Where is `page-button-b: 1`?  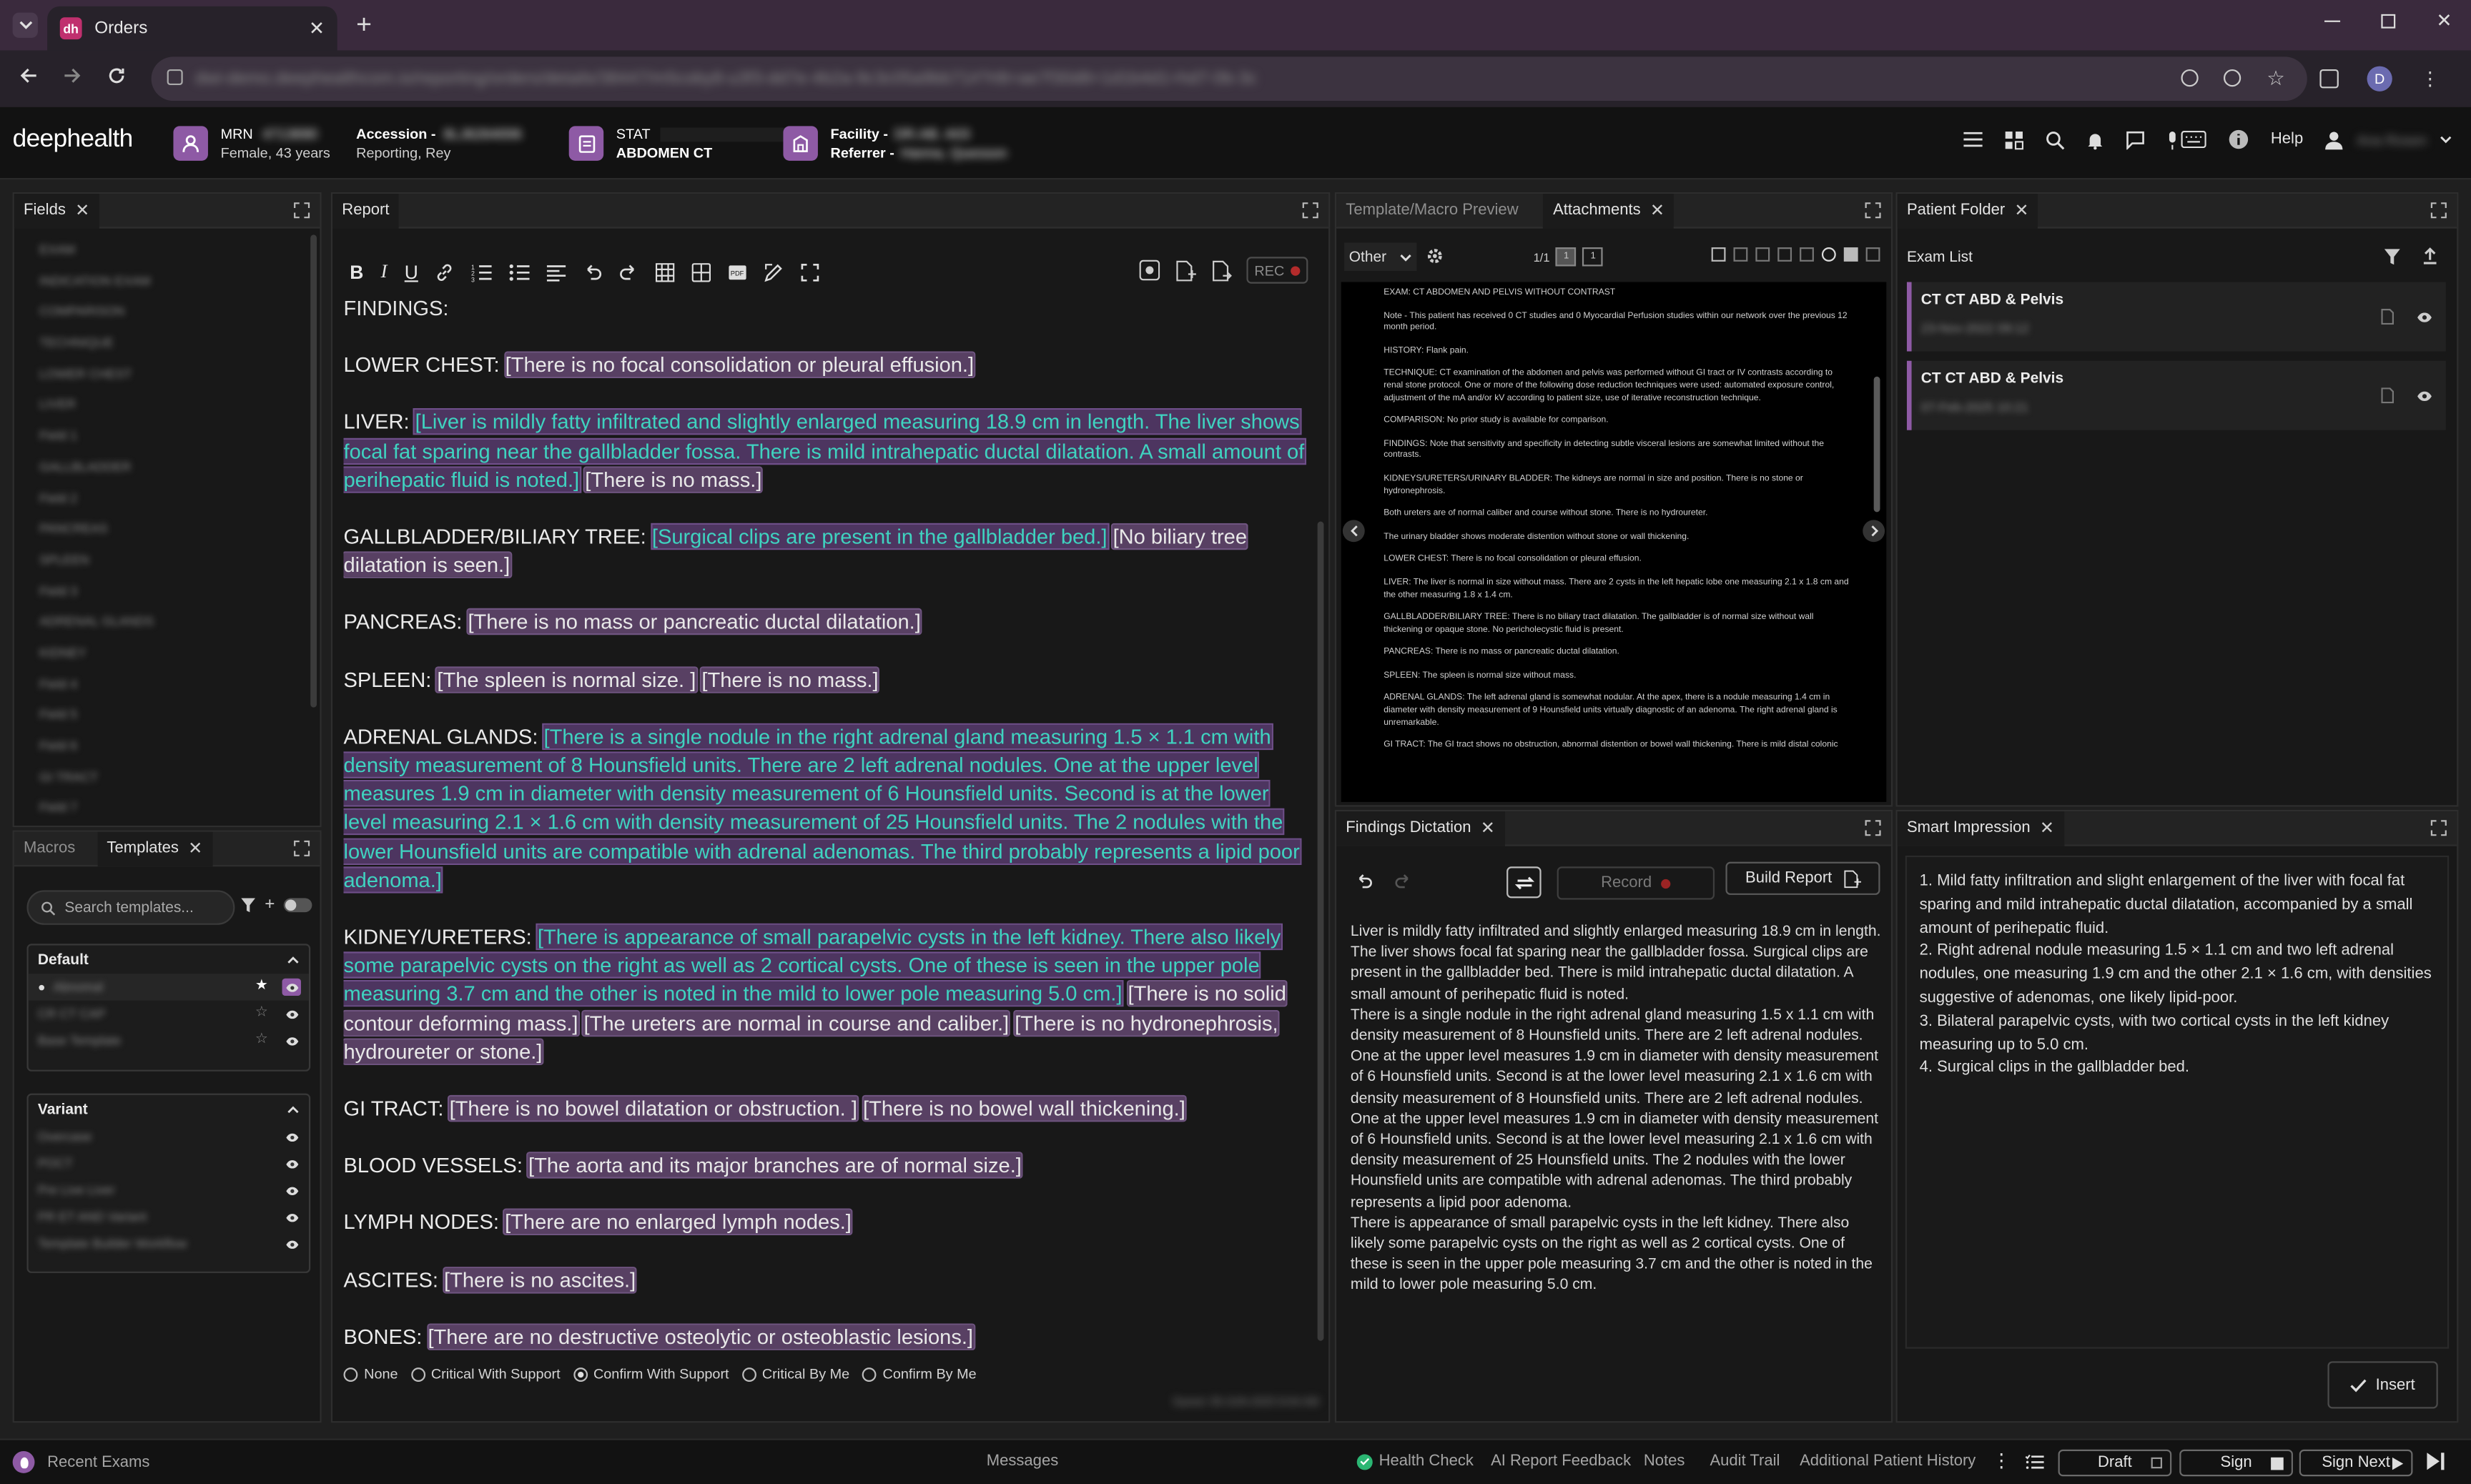 page-button-b: 1 is located at coordinates (1593, 257).